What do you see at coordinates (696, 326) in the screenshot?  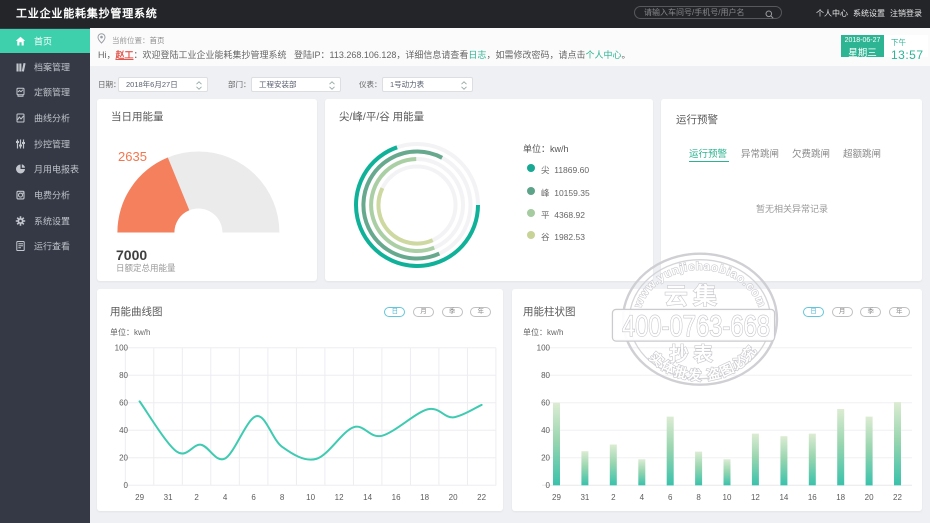 I see `svg-text: 400-0763-668` at bounding box center [696, 326].